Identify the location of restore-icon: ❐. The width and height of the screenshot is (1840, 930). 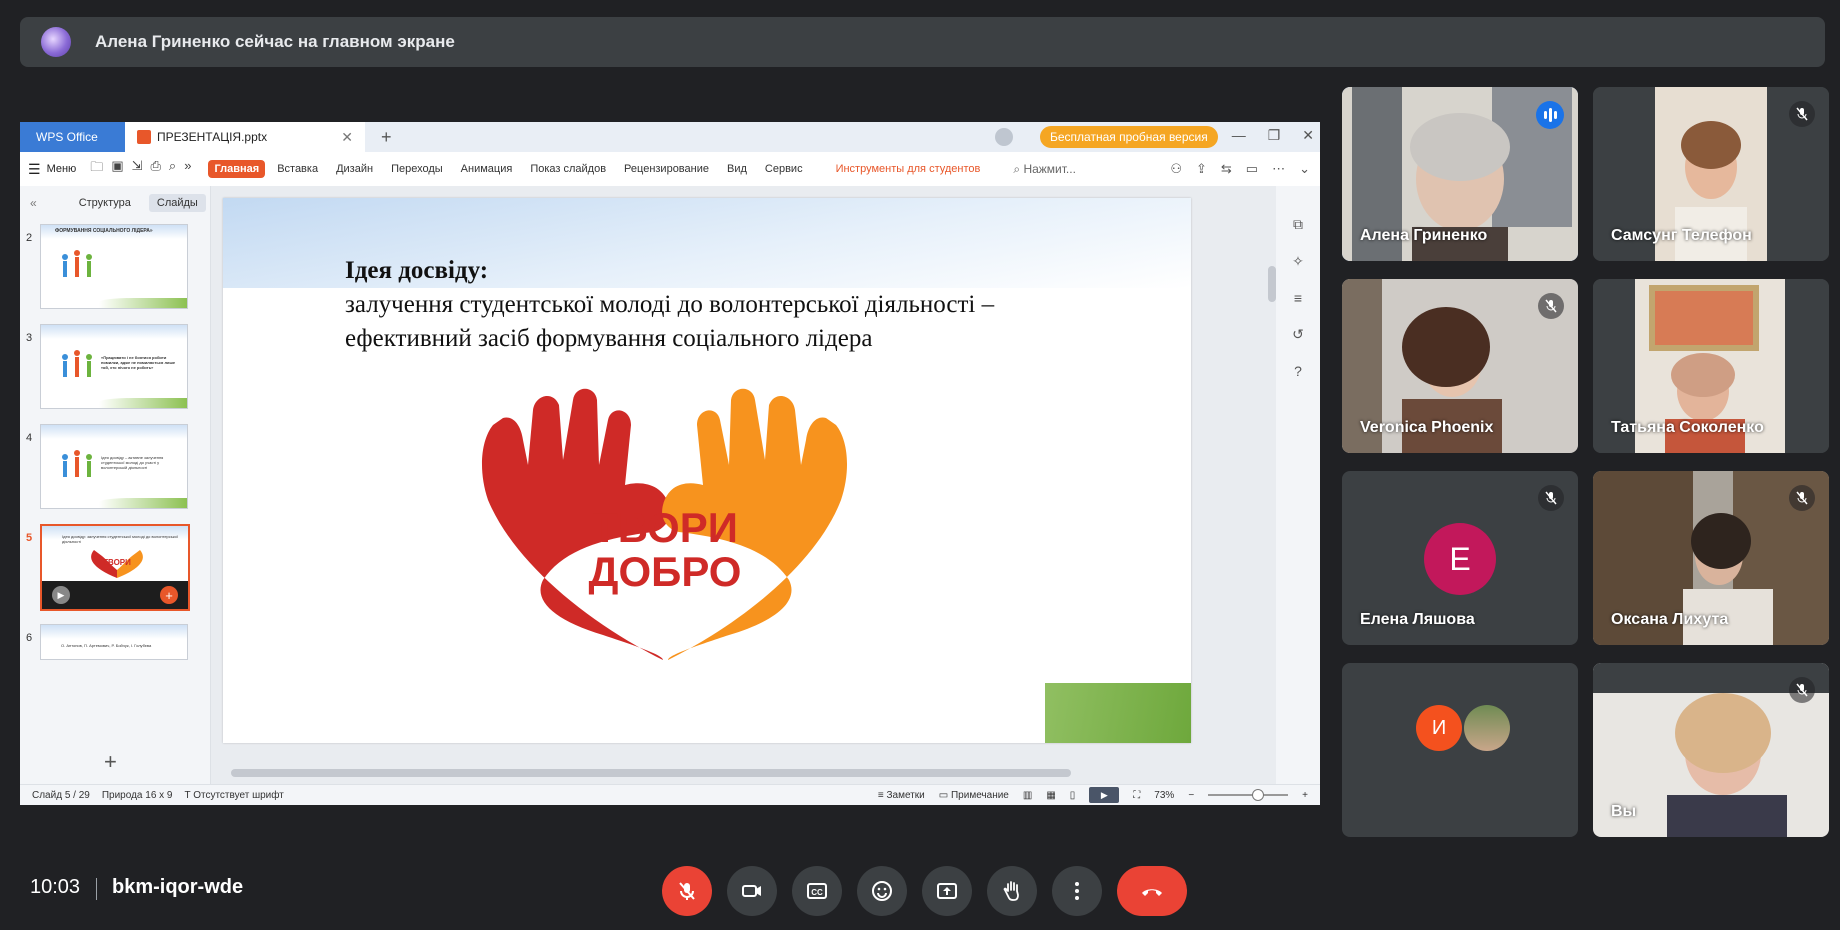
(1274, 135).